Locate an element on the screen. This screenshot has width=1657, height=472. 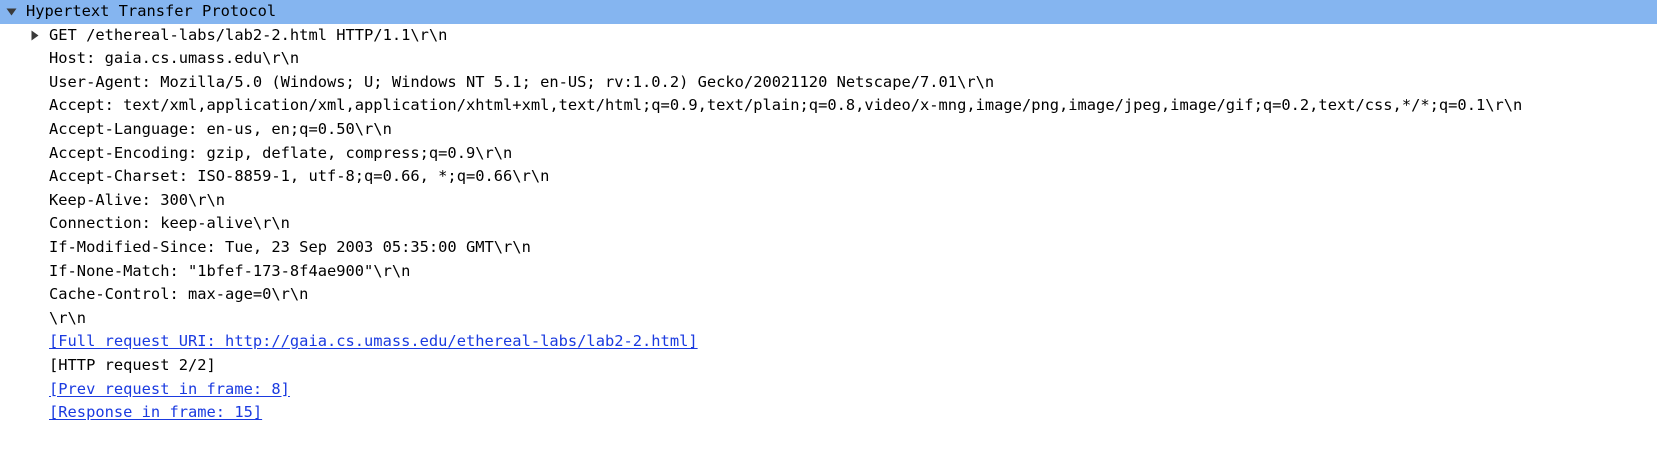
tree-row-label: Accept-Language: en-us, en;q=0.50\r\n is located at coordinates (220, 128).